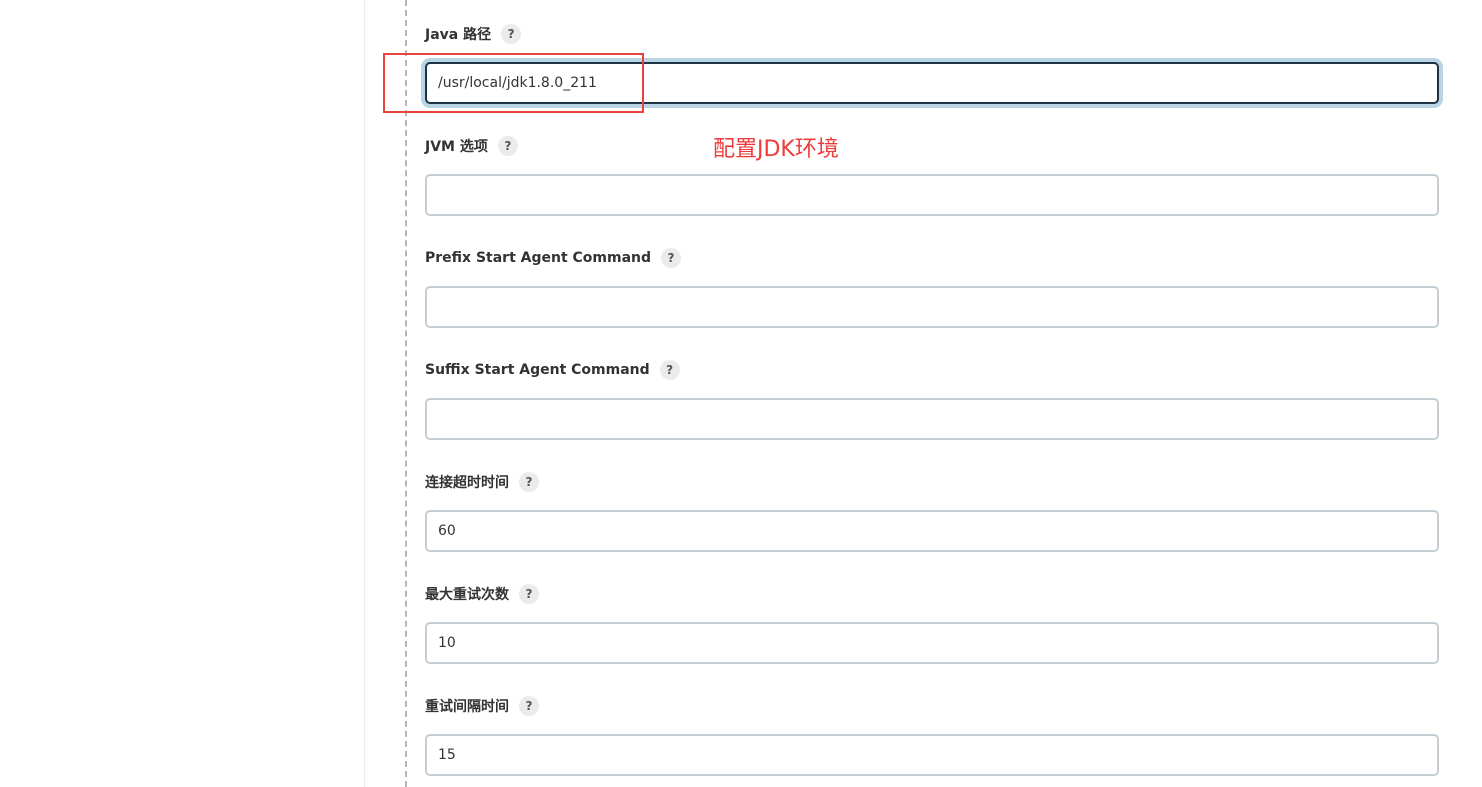 The image size is (1482, 787). Describe the element at coordinates (932, 594) in the screenshot. I see `max-retries-label: 最大重试次数 ?` at that location.